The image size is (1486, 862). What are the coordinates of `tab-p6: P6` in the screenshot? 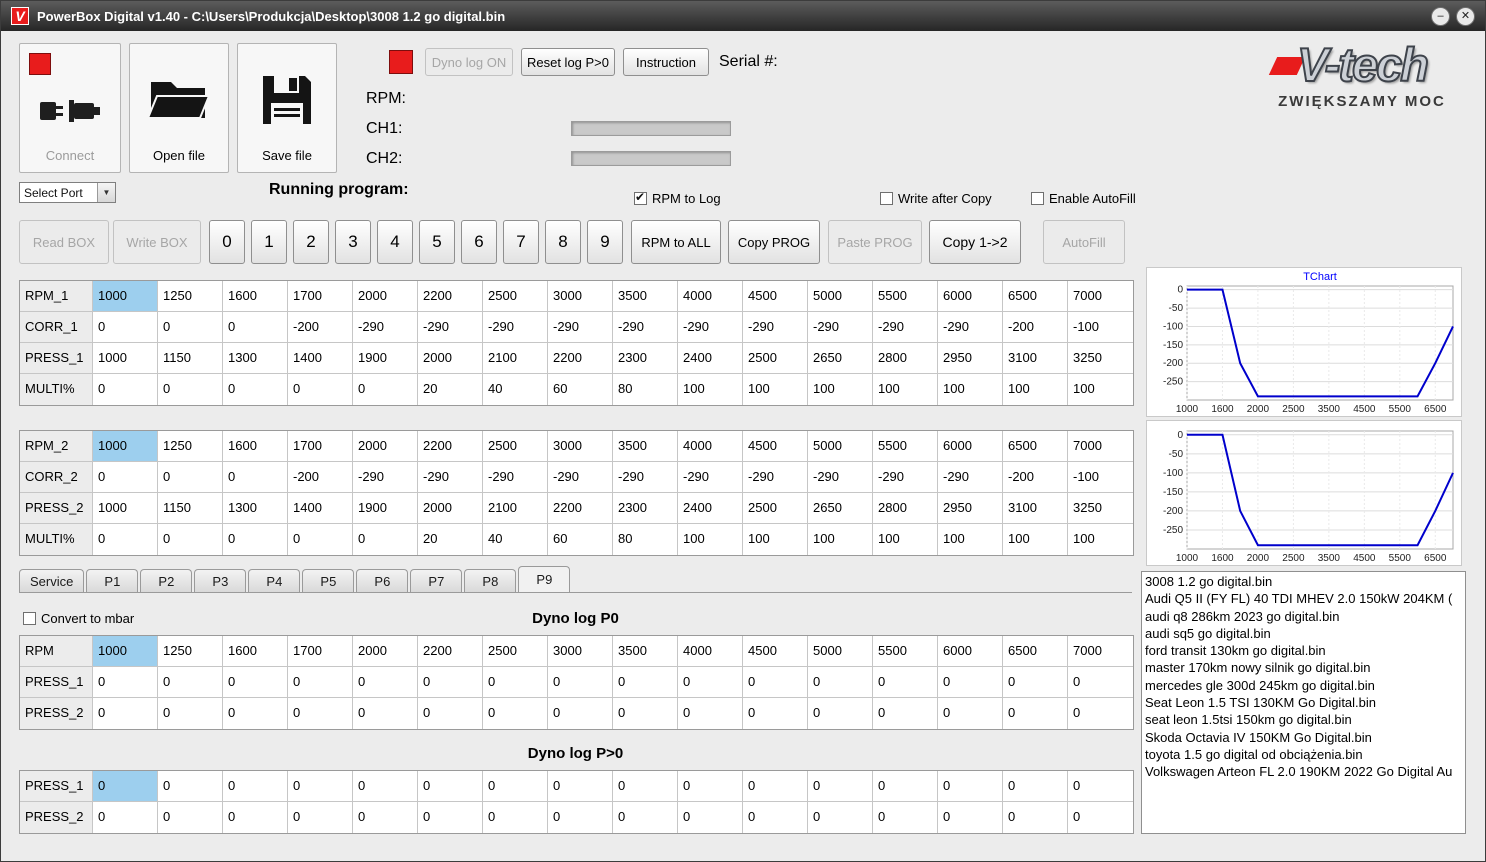 It's located at (382, 580).